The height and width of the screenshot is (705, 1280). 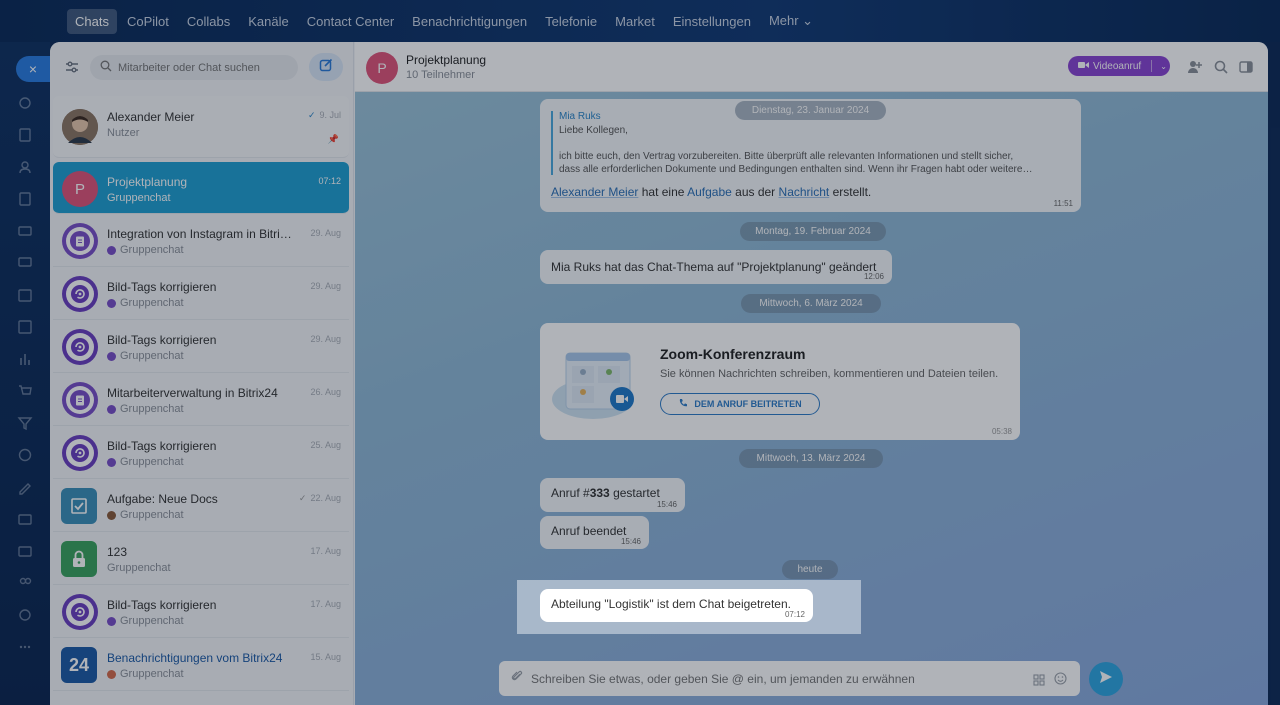 What do you see at coordinates (612, 495) in the screenshot?
I see `call-started-message: Anruf #333 gestartet 15:46` at bounding box center [612, 495].